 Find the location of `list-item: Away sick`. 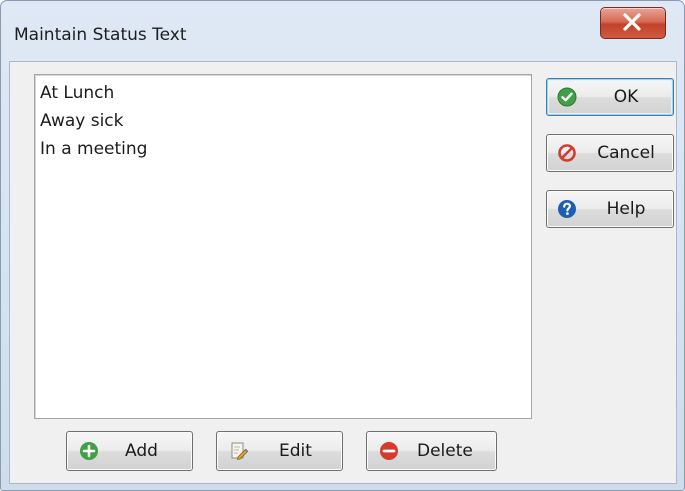

list-item: Away sick is located at coordinates (82, 121).